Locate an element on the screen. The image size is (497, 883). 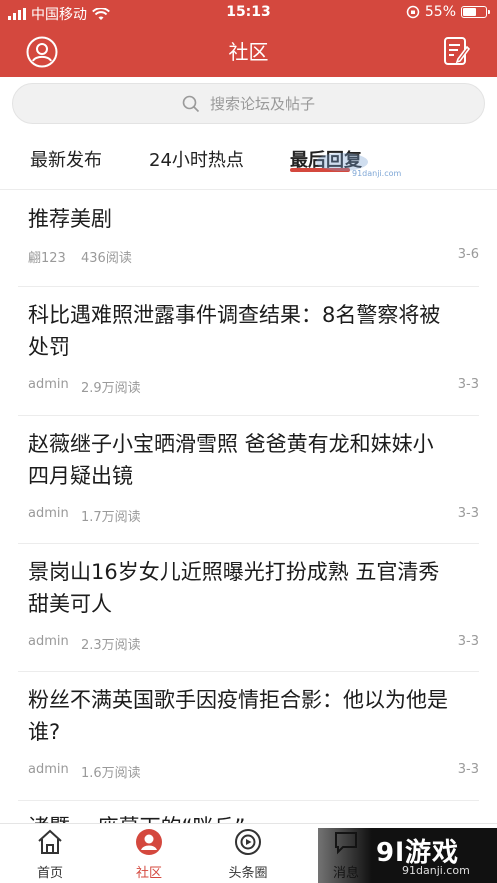
tabbar-label: 头条圈 is located at coordinates (248, 873).